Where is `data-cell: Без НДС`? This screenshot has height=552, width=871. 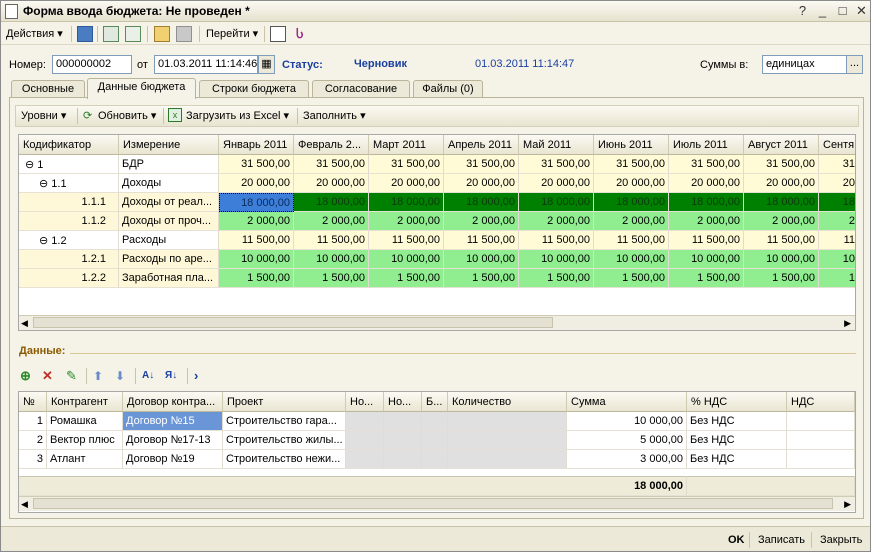 data-cell: Без НДС is located at coordinates (737, 421).